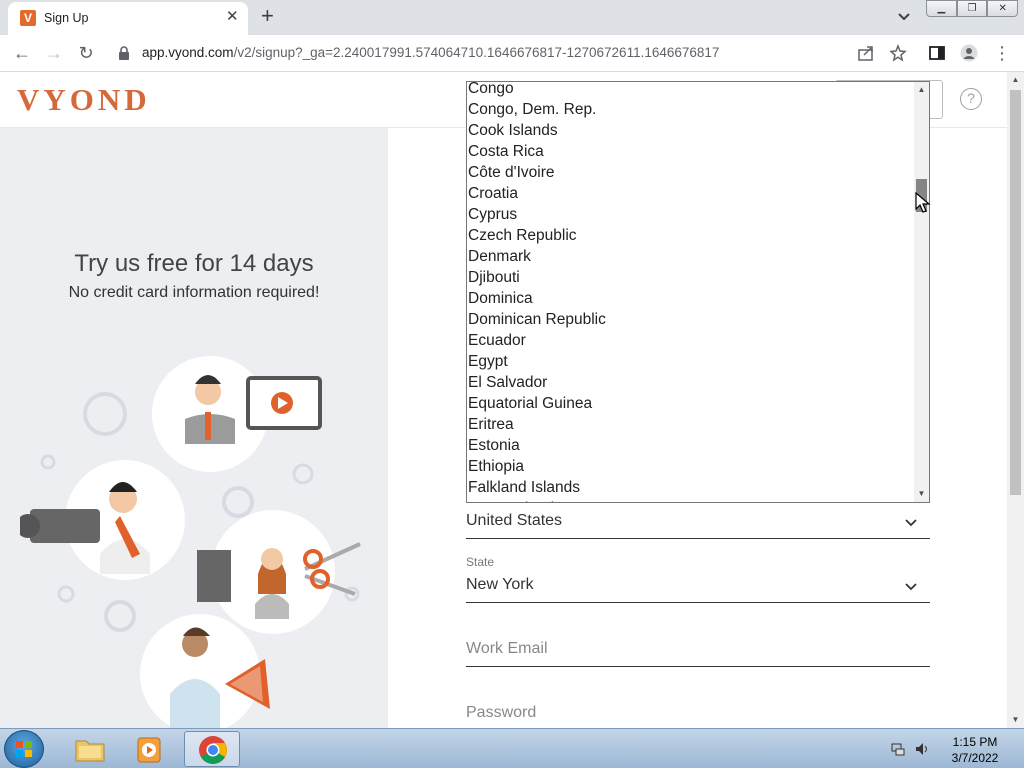 The image size is (1024, 768). I want to click on browser-tab-bar: V Sign Up ✕ + ▁ ❐ ✕, so click(512, 17).